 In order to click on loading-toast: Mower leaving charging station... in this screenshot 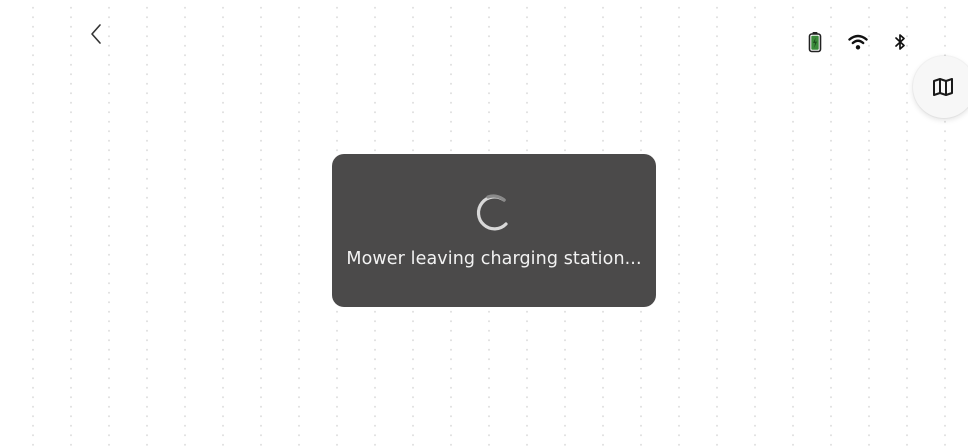, I will do `click(494, 230)`.